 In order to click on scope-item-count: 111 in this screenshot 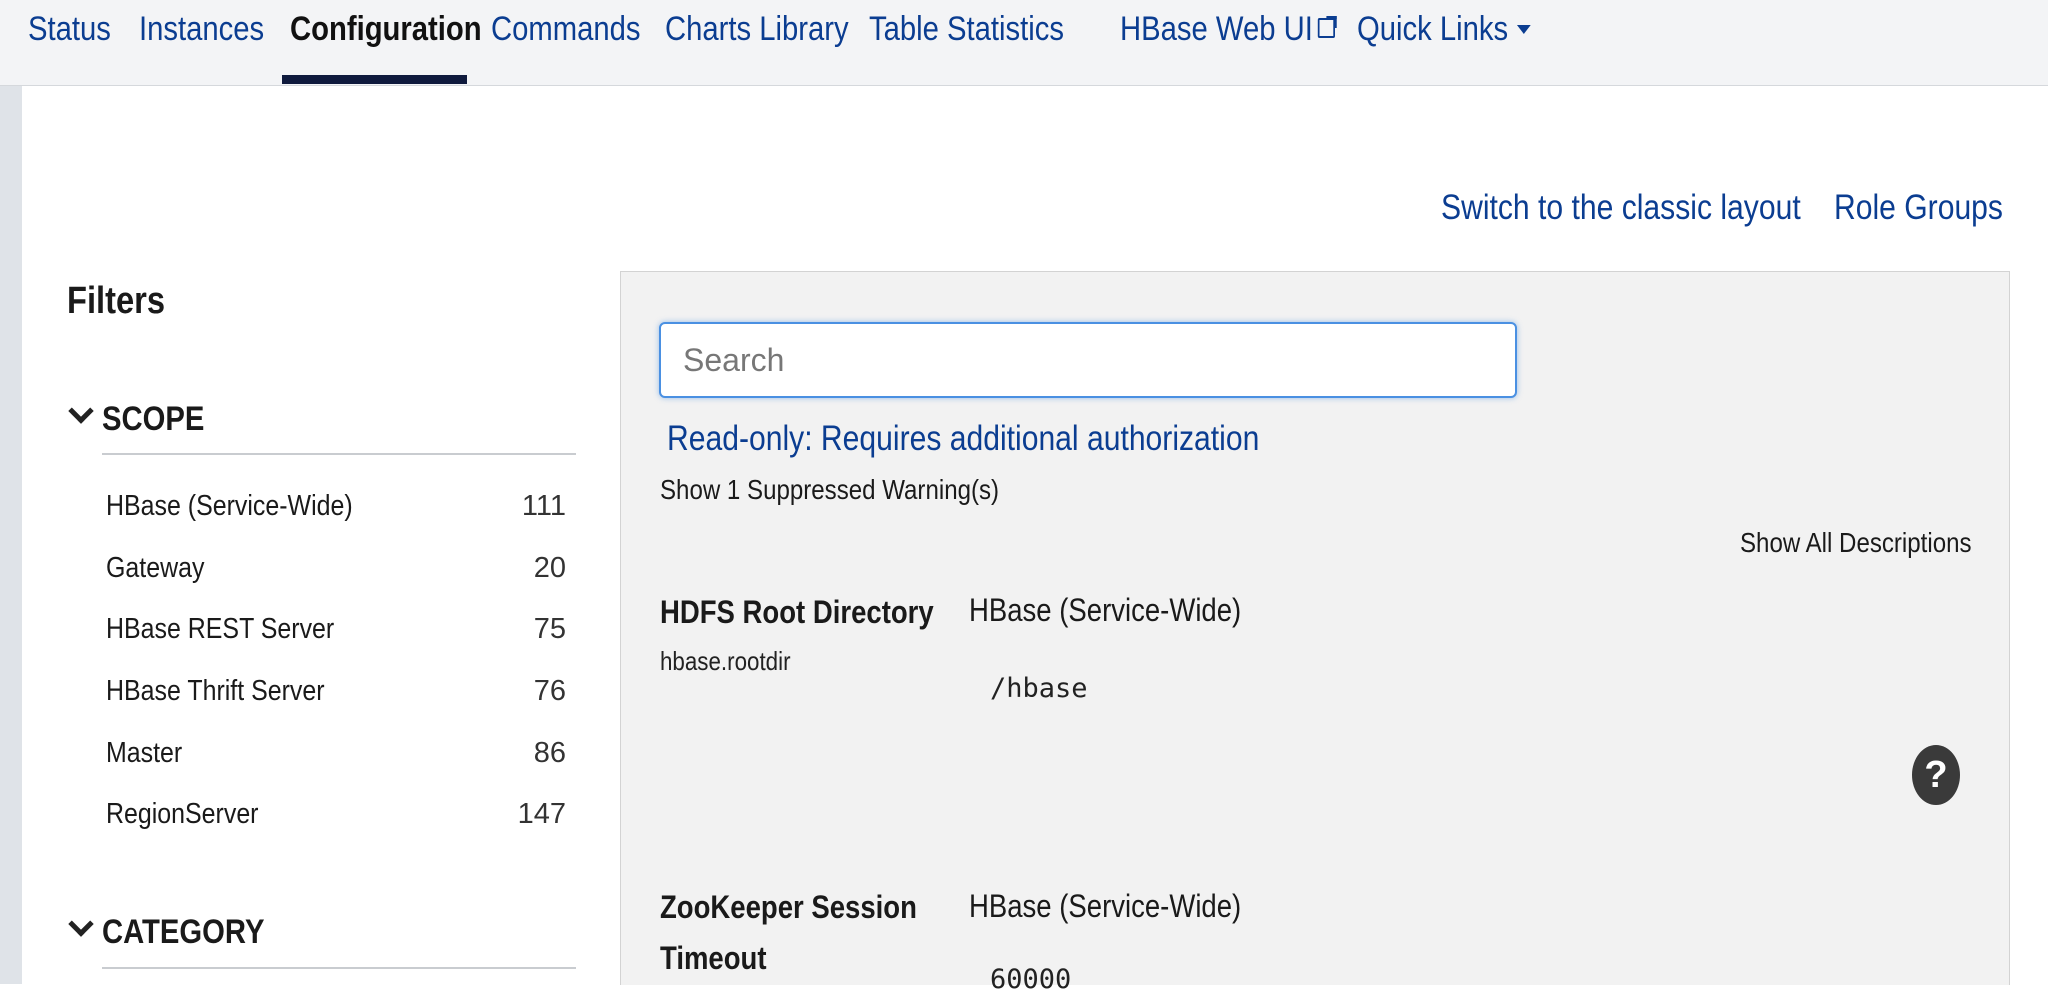, I will do `click(543, 506)`.